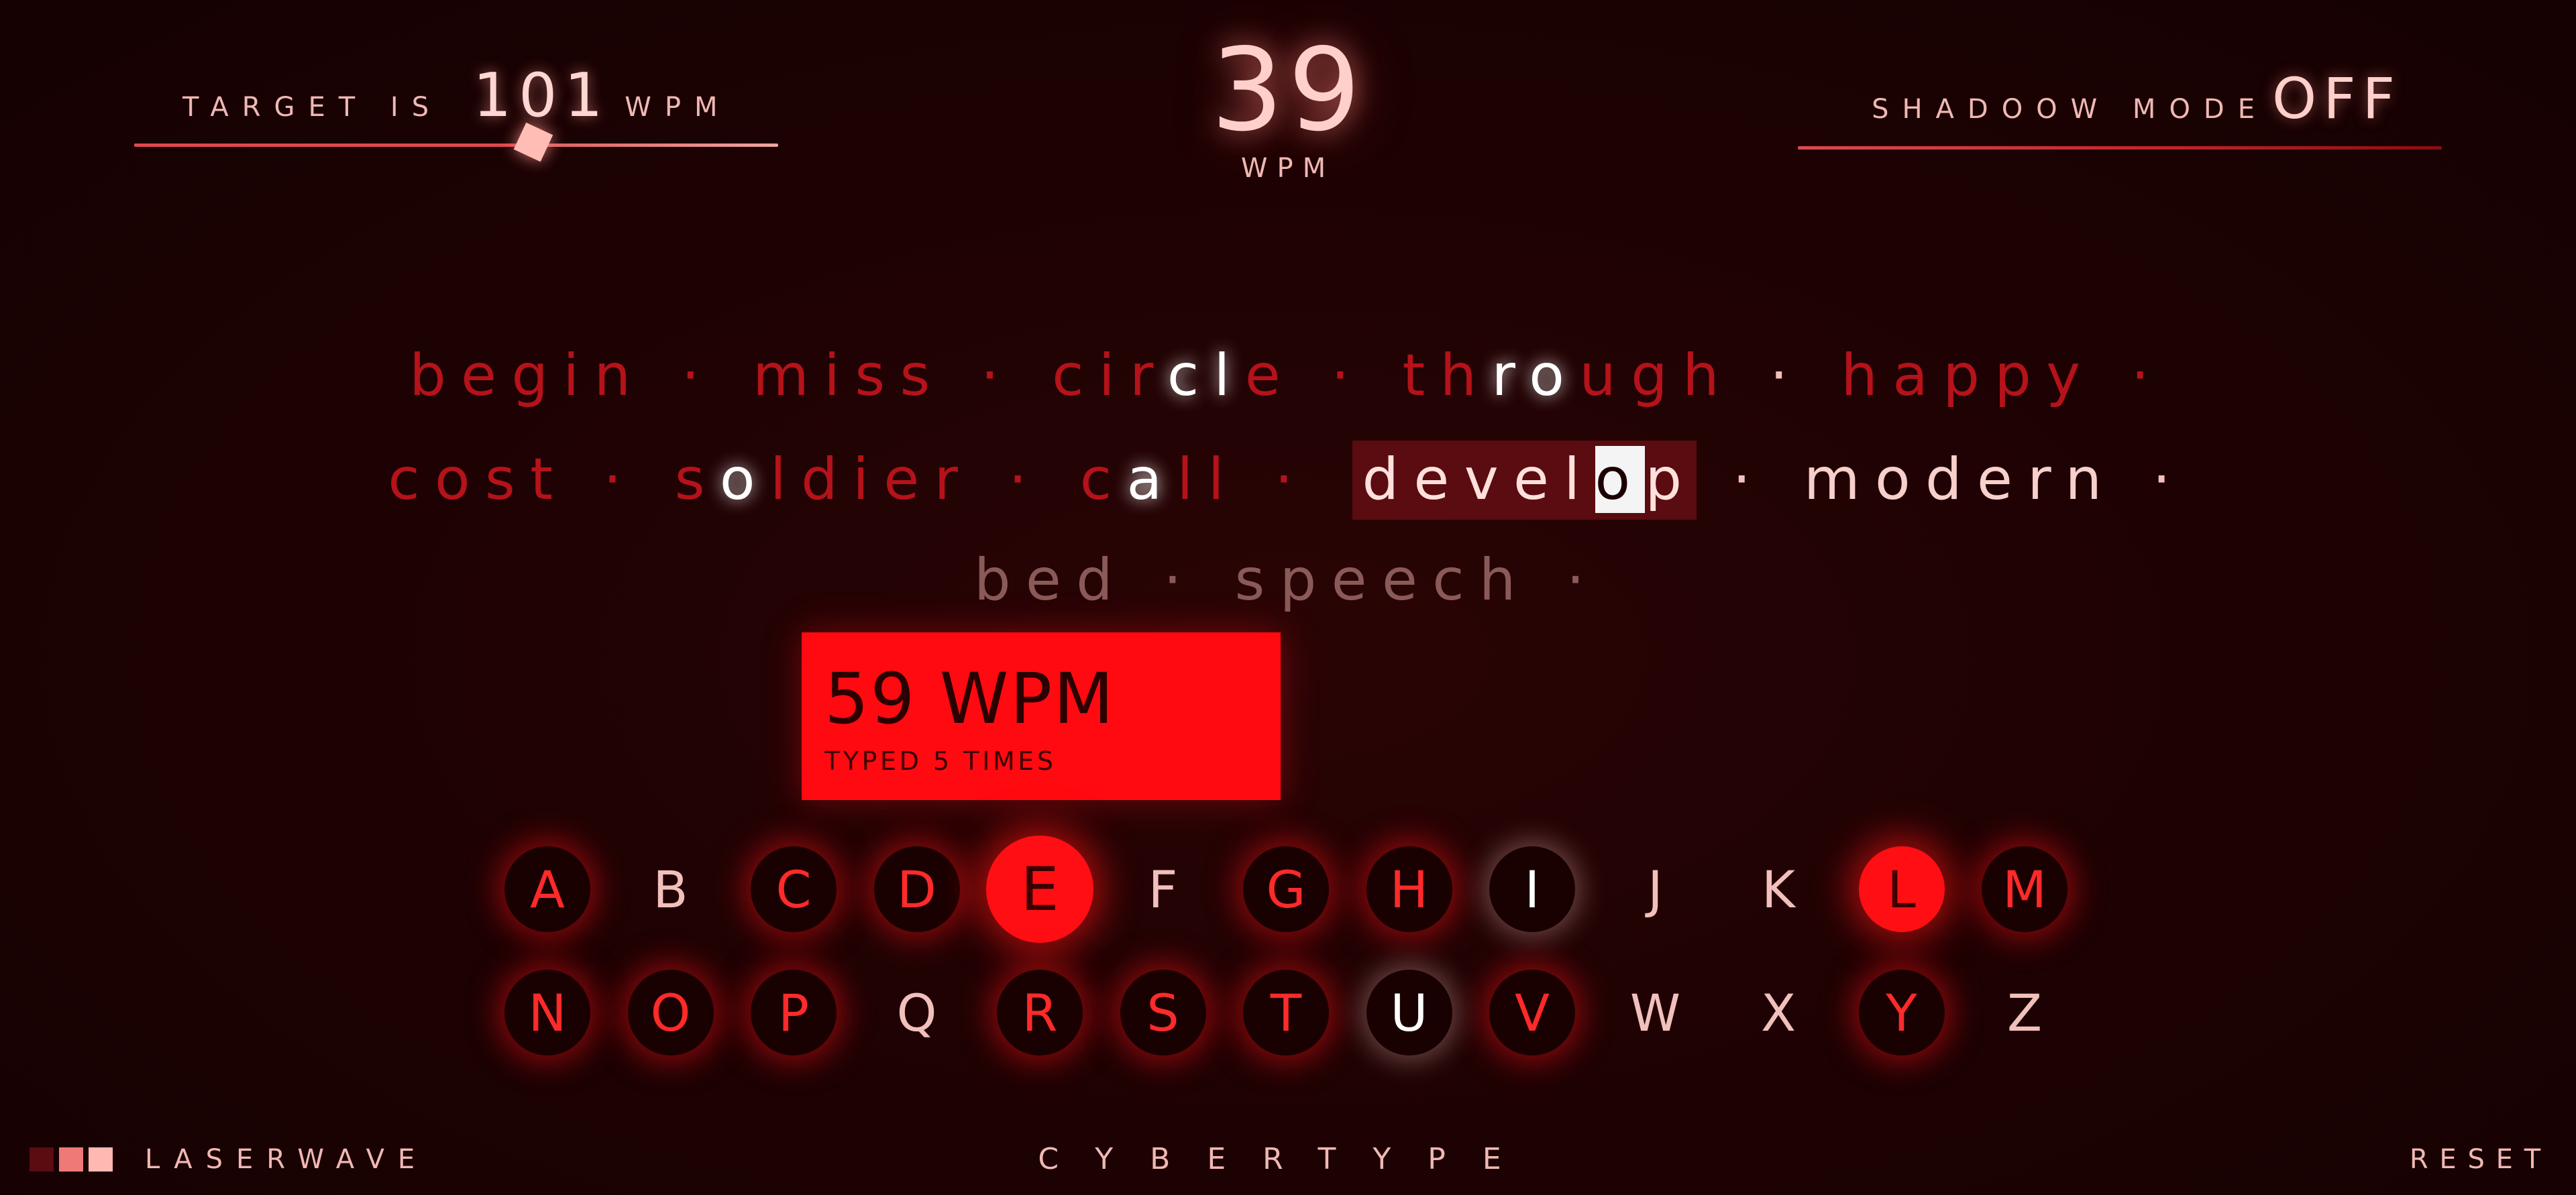 The height and width of the screenshot is (1195, 2576). Describe the element at coordinates (1159, 479) in the screenshot. I see `word: call` at that location.